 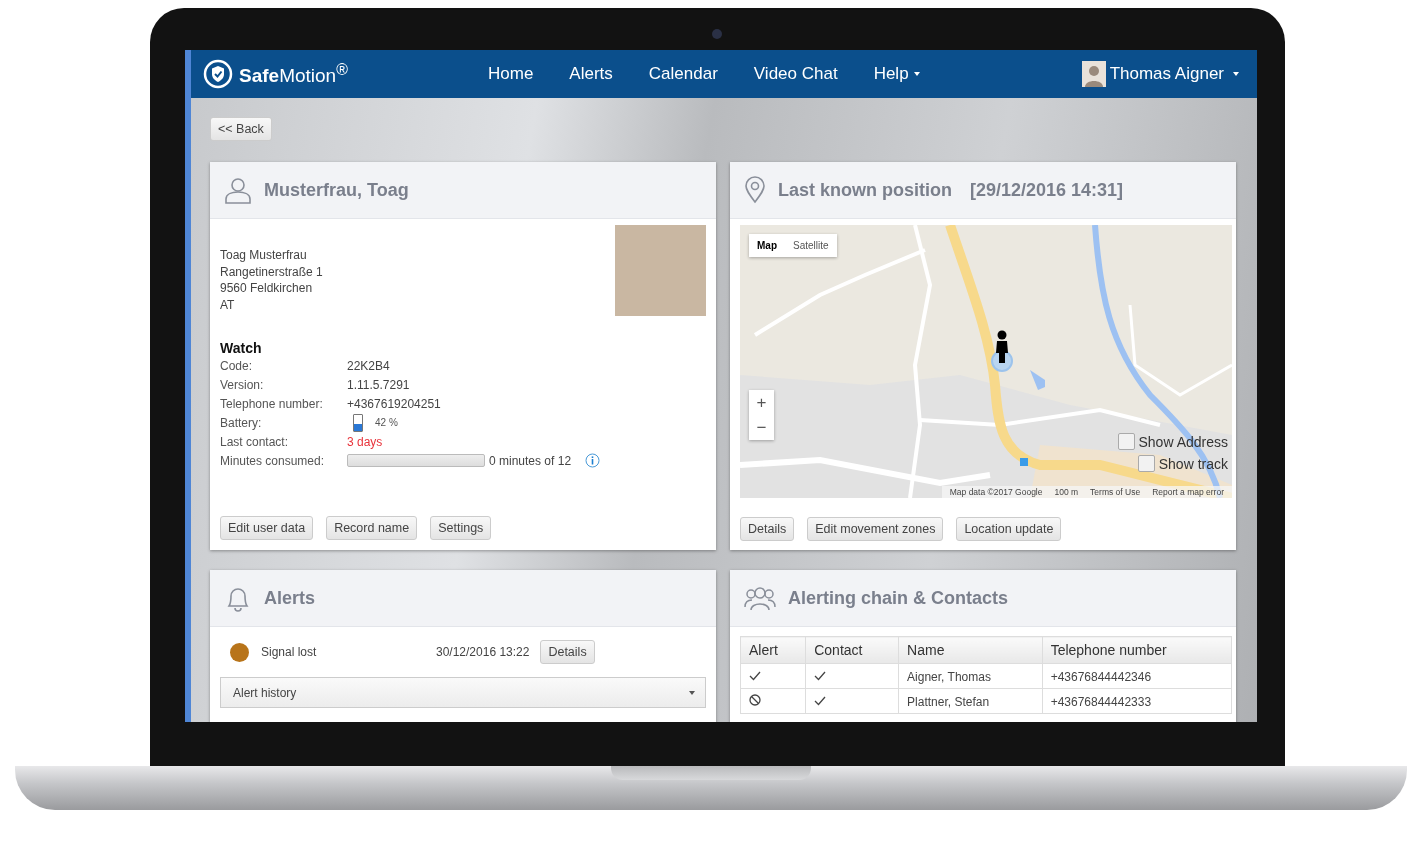 What do you see at coordinates (1066, 492) in the screenshot?
I see `attribution-text: 100 m` at bounding box center [1066, 492].